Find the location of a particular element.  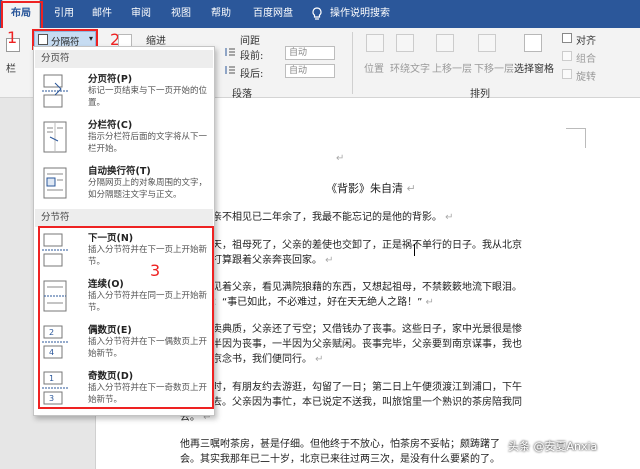

page-breaks-header: 分页符 is located at coordinates (124, 59).